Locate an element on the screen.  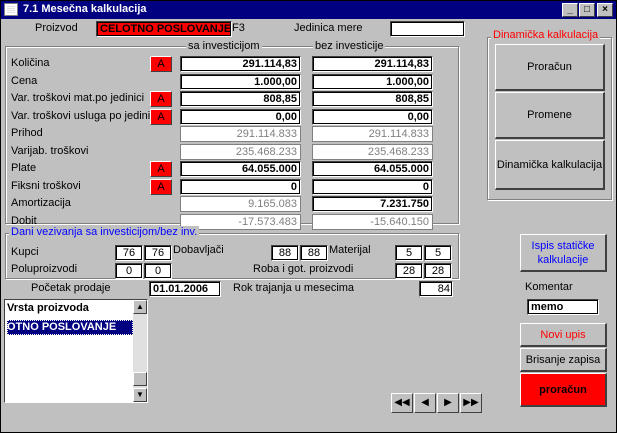
row-bez-field: 291.114,83 is located at coordinates (372, 64).